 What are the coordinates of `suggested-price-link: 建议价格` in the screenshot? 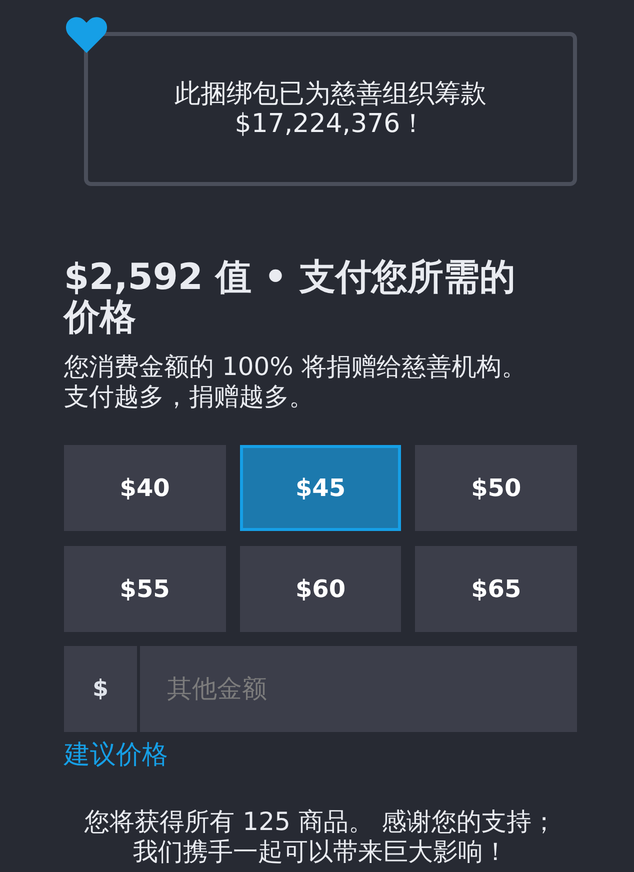 It's located at (116, 755).